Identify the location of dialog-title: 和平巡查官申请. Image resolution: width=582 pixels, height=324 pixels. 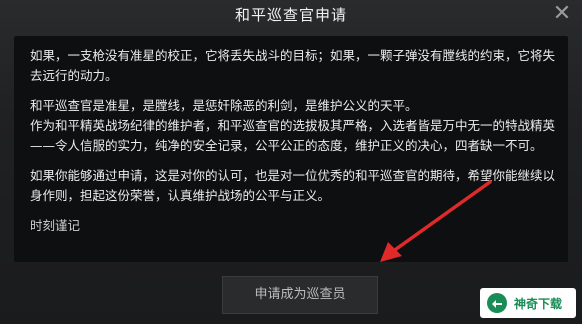
(290, 15).